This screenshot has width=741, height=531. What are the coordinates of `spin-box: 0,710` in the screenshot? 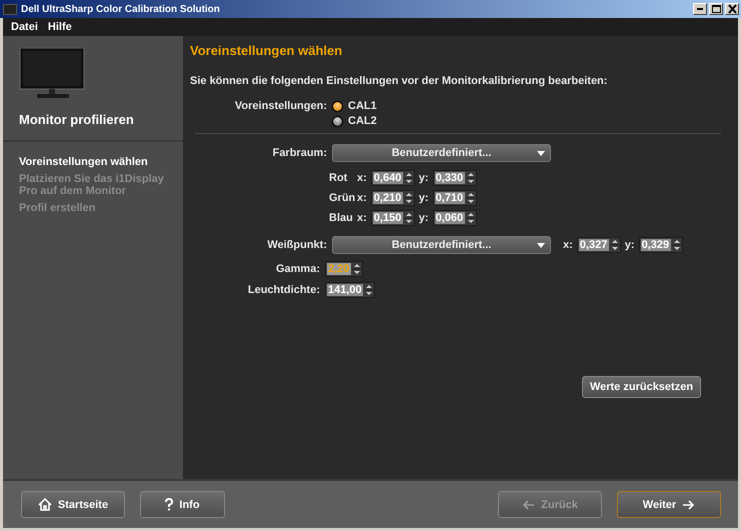 It's located at (454, 198).